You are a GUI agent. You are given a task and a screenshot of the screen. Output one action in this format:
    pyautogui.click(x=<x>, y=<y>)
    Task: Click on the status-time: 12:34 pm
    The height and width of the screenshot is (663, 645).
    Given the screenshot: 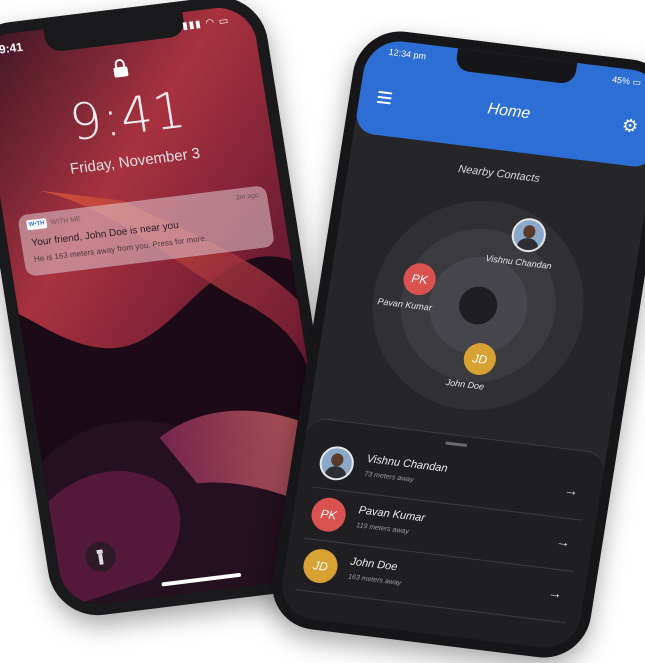 What is the action you would take?
    pyautogui.click(x=407, y=54)
    